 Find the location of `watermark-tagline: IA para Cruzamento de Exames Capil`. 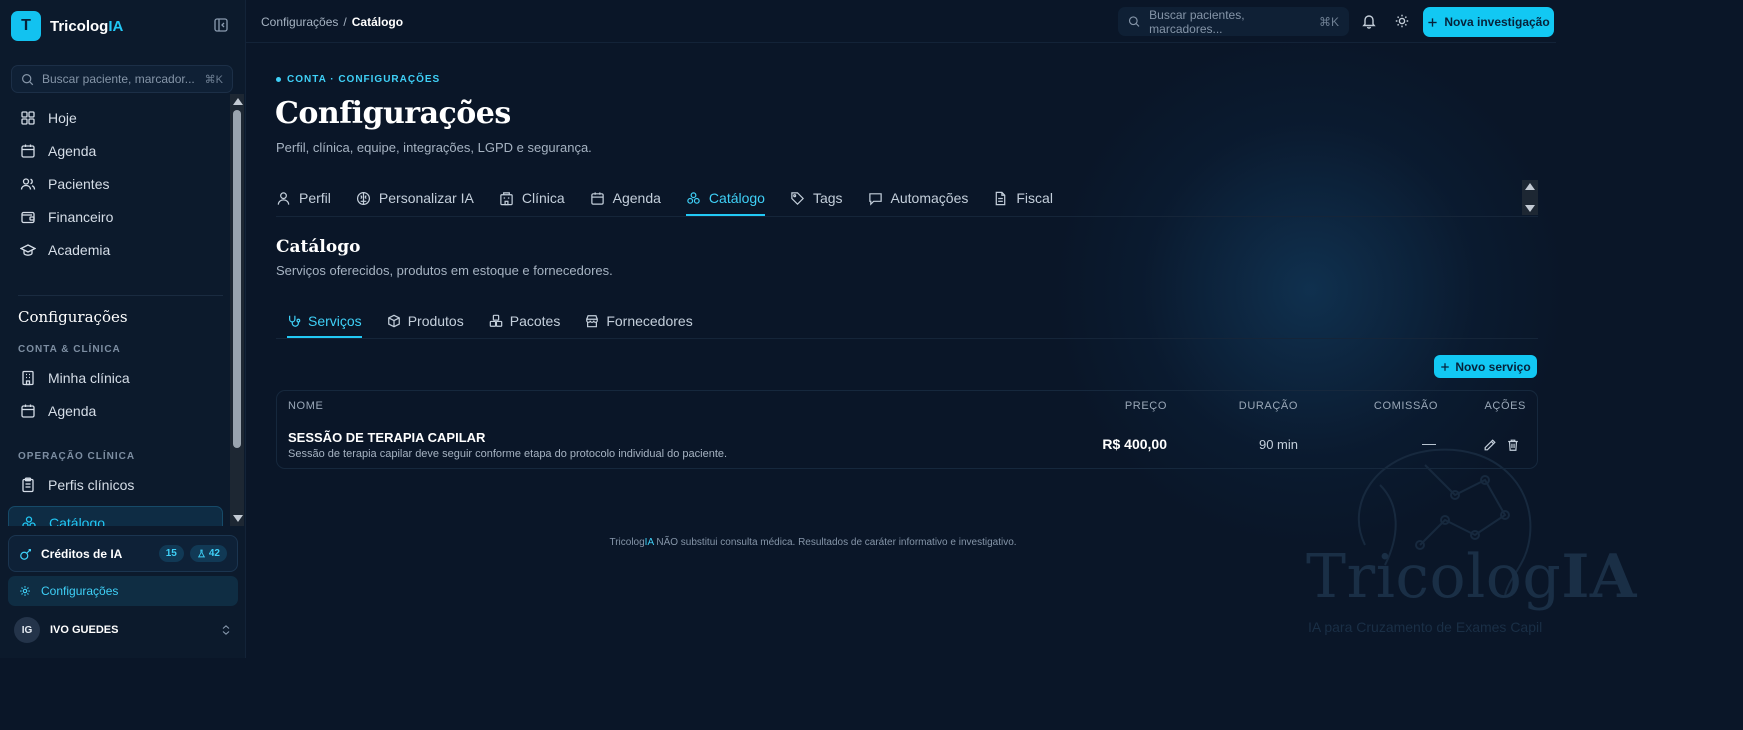

watermark-tagline: IA para Cruzamento de Exames Capil is located at coordinates (1425, 627).